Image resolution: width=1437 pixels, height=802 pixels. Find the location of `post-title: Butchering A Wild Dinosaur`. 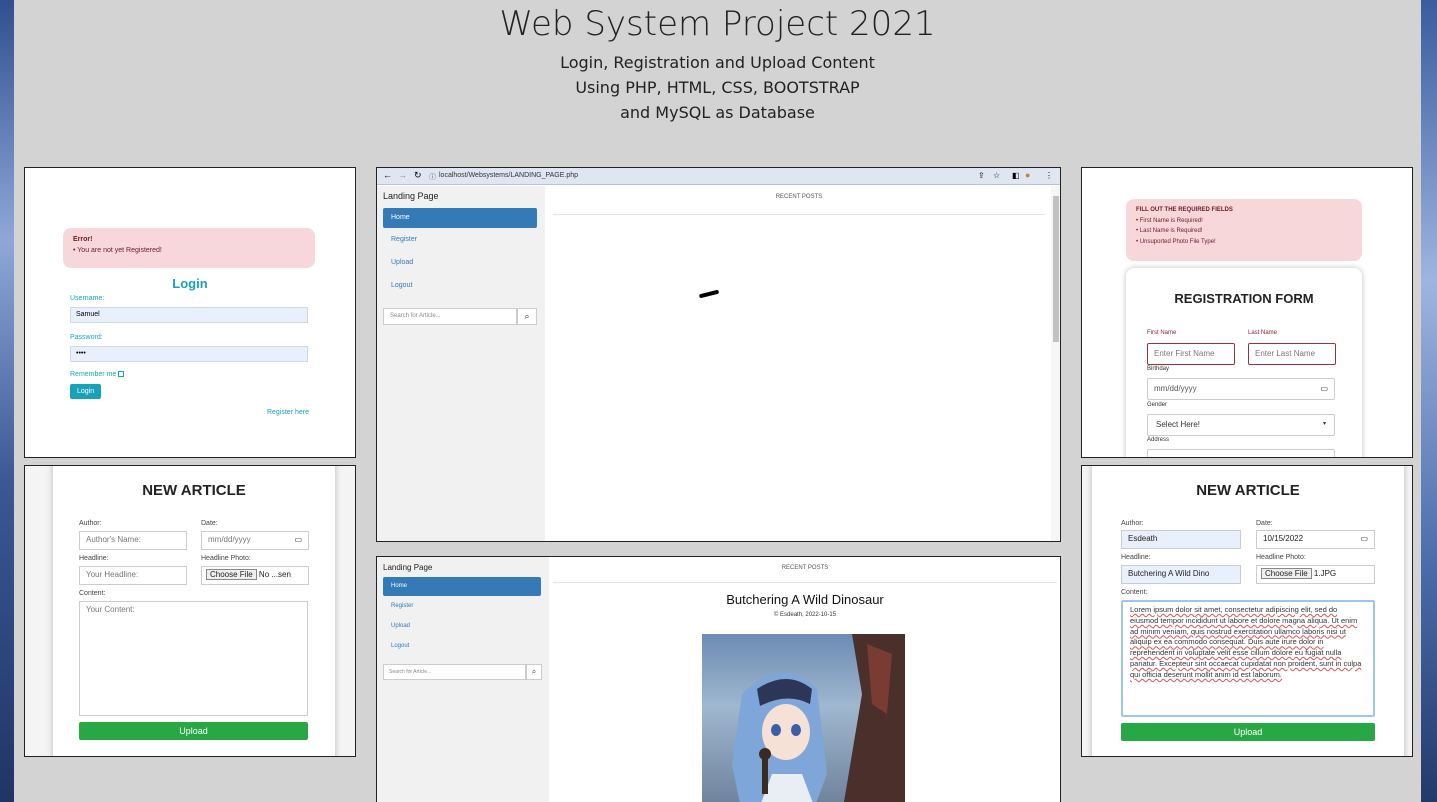

post-title: Butchering A Wild Dinosaur is located at coordinates (804, 599).